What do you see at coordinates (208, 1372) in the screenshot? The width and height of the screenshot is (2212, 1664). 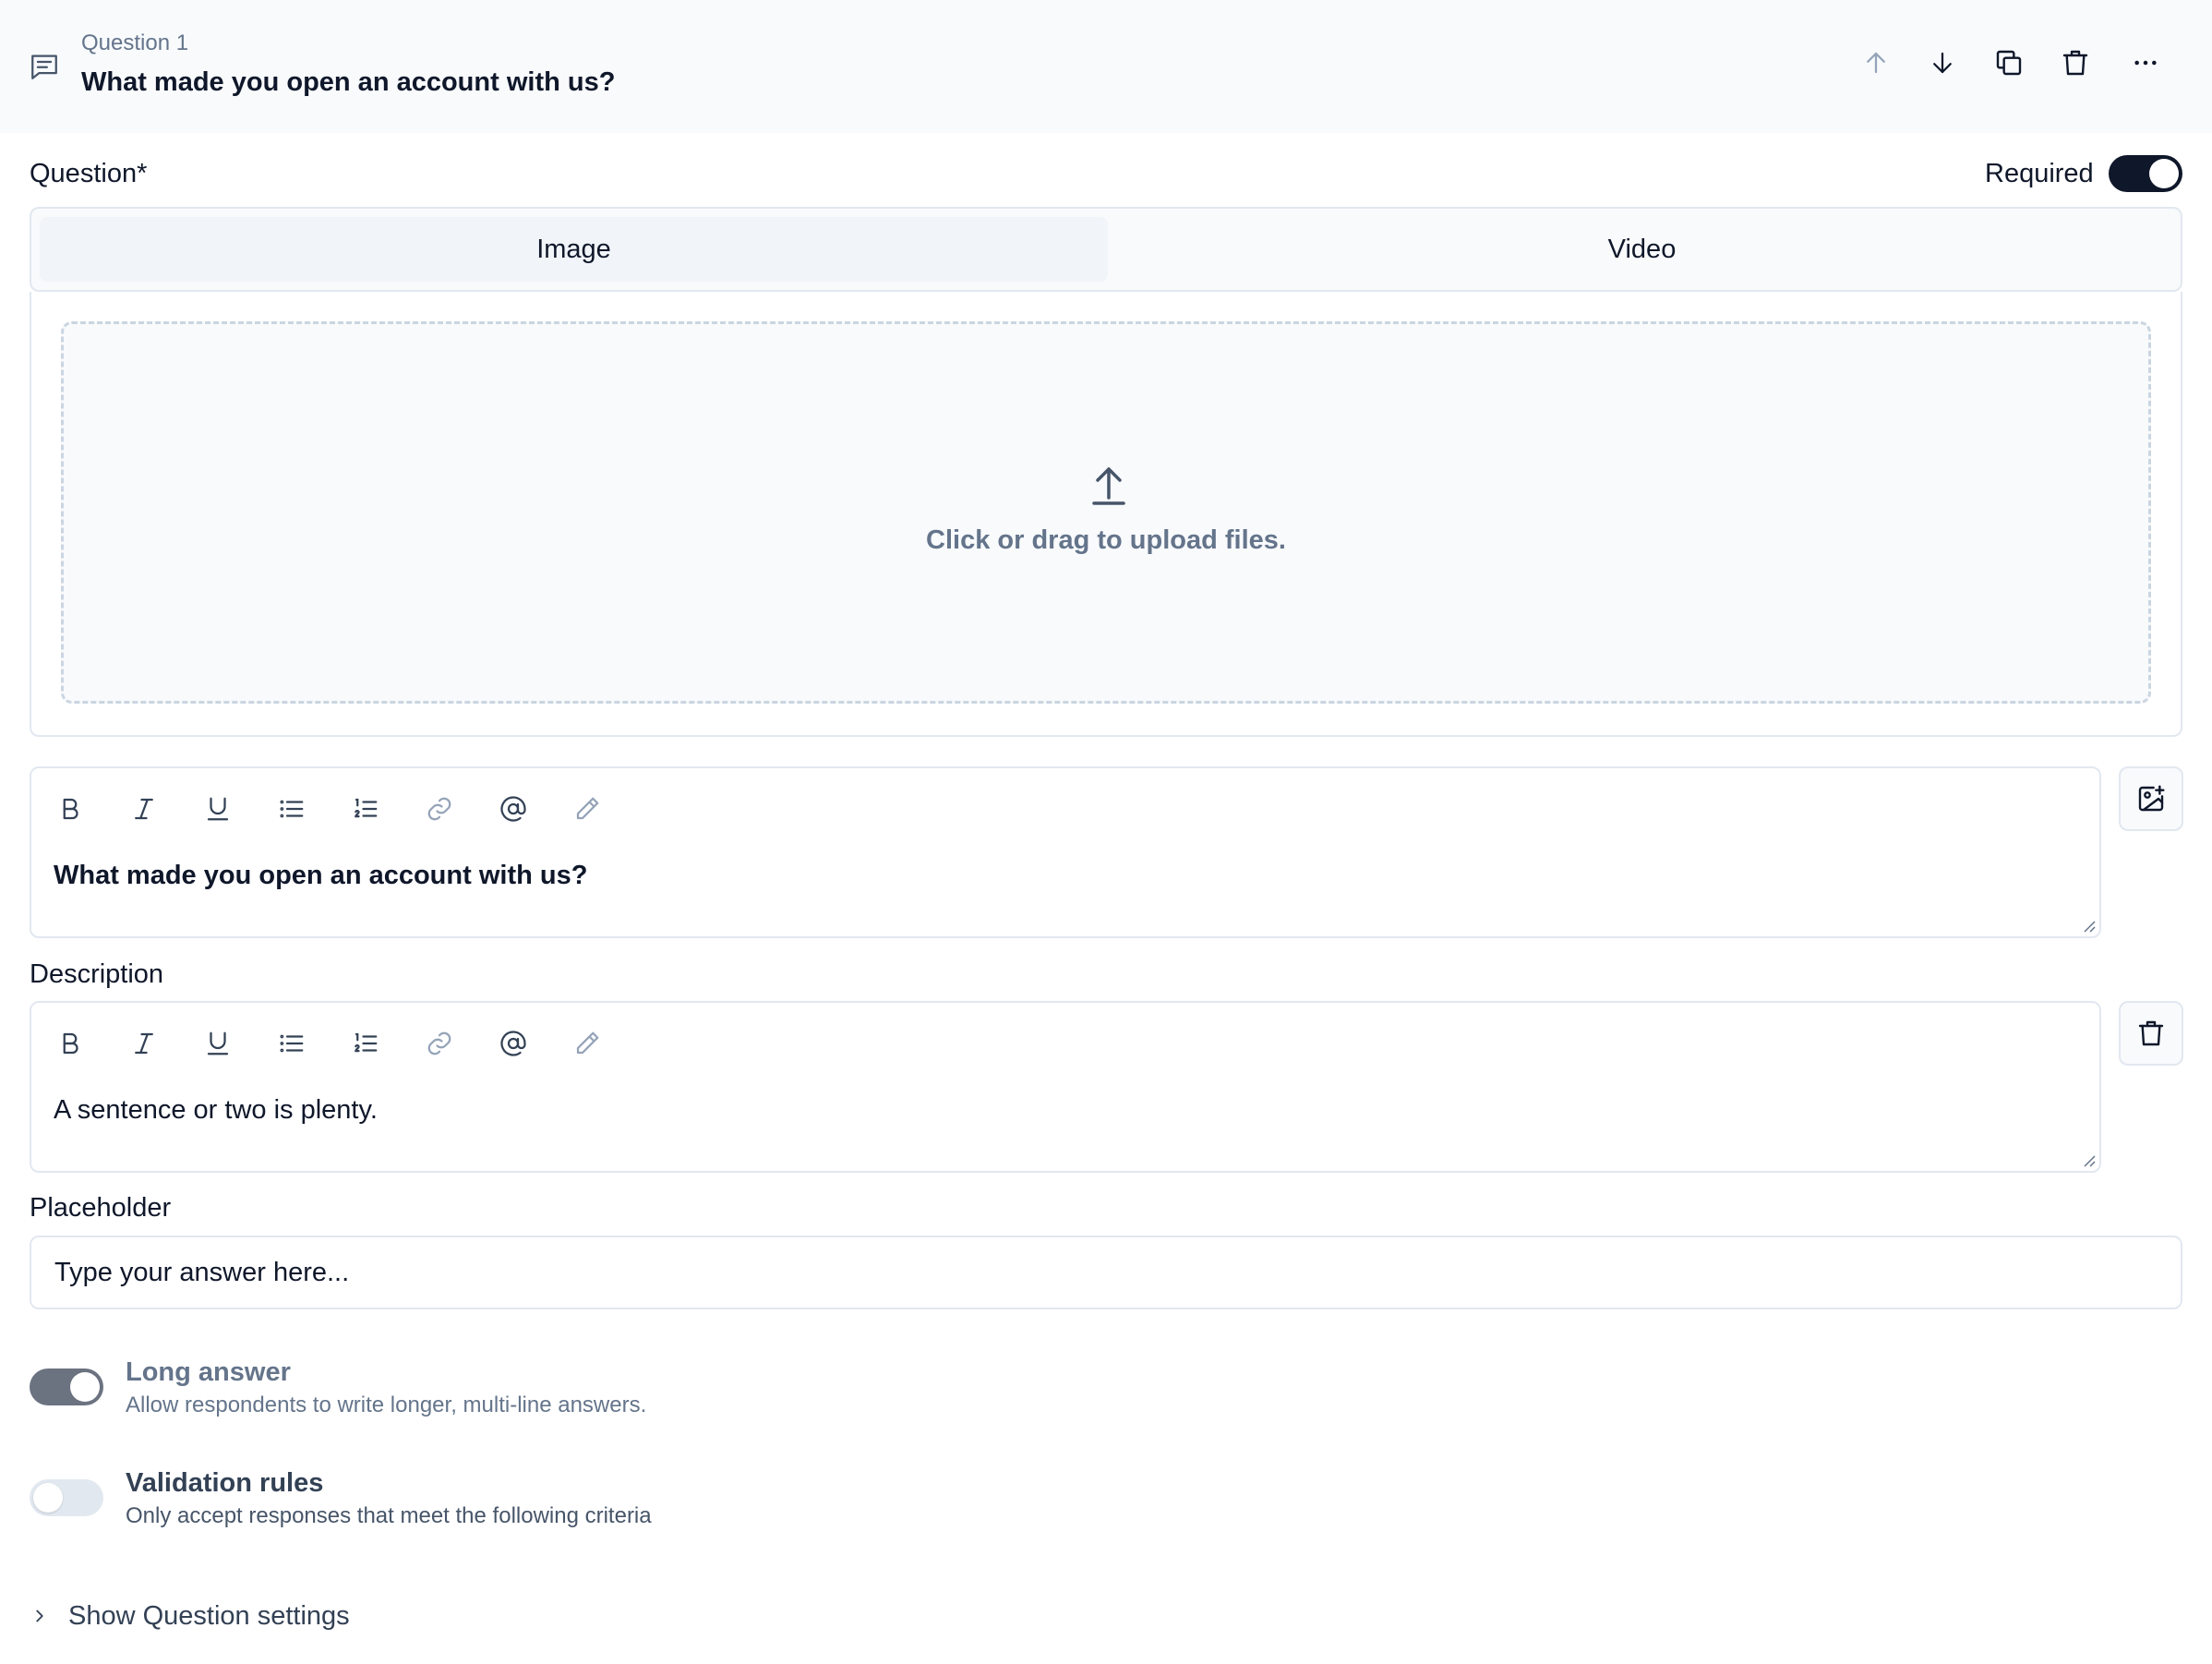 I see `long-answer-title: Long answer` at bounding box center [208, 1372].